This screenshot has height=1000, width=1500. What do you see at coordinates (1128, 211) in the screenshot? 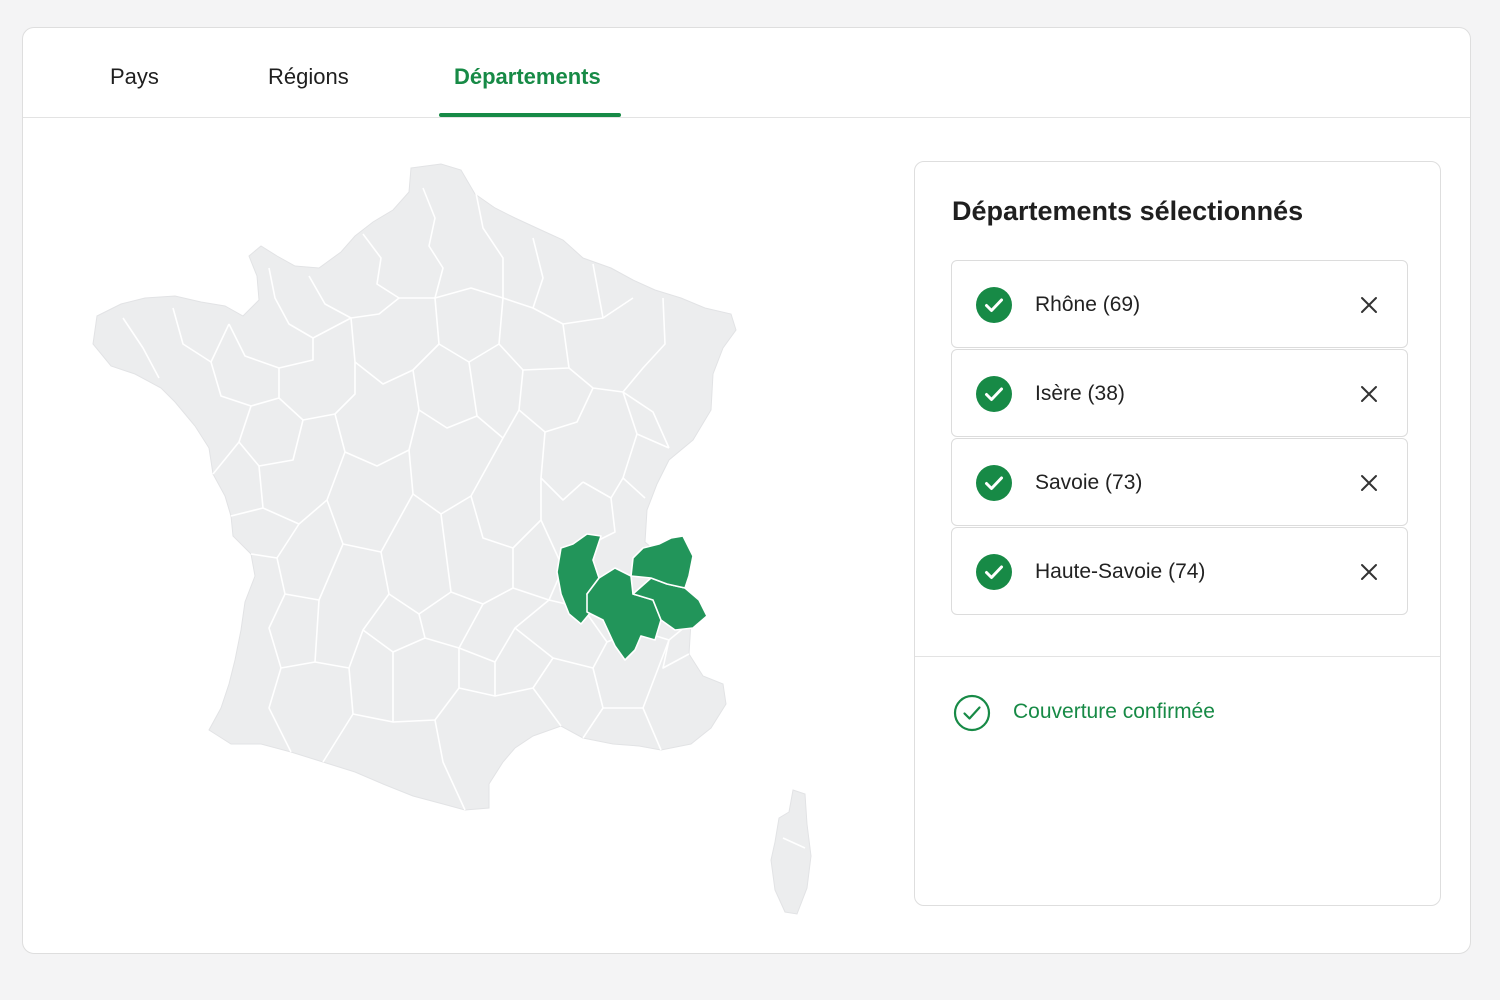
I see `panel-title: Départements sélectionnés` at bounding box center [1128, 211].